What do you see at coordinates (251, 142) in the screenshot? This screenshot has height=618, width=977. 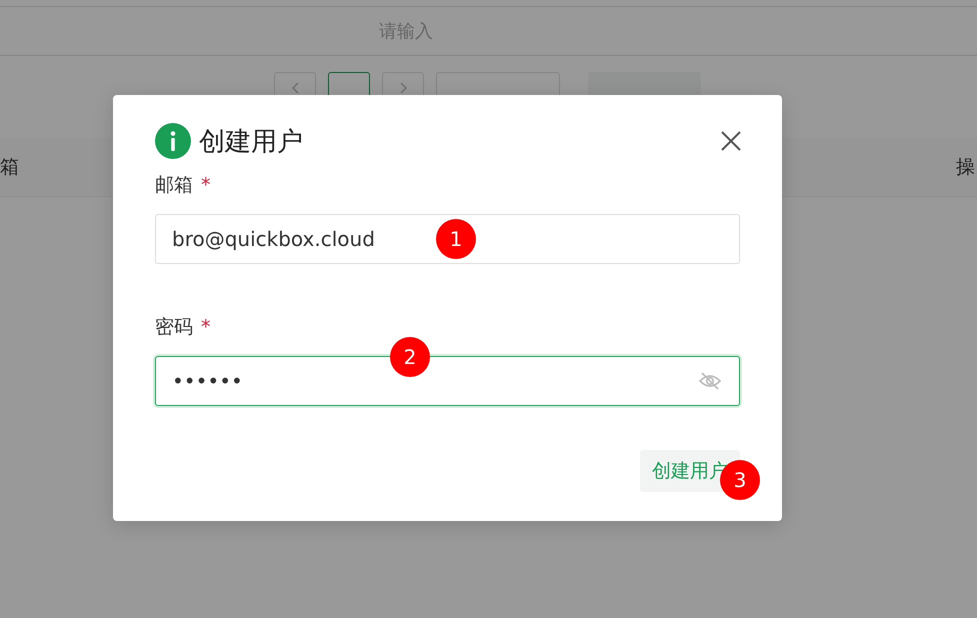 I see `dialog-title: 创建用户` at bounding box center [251, 142].